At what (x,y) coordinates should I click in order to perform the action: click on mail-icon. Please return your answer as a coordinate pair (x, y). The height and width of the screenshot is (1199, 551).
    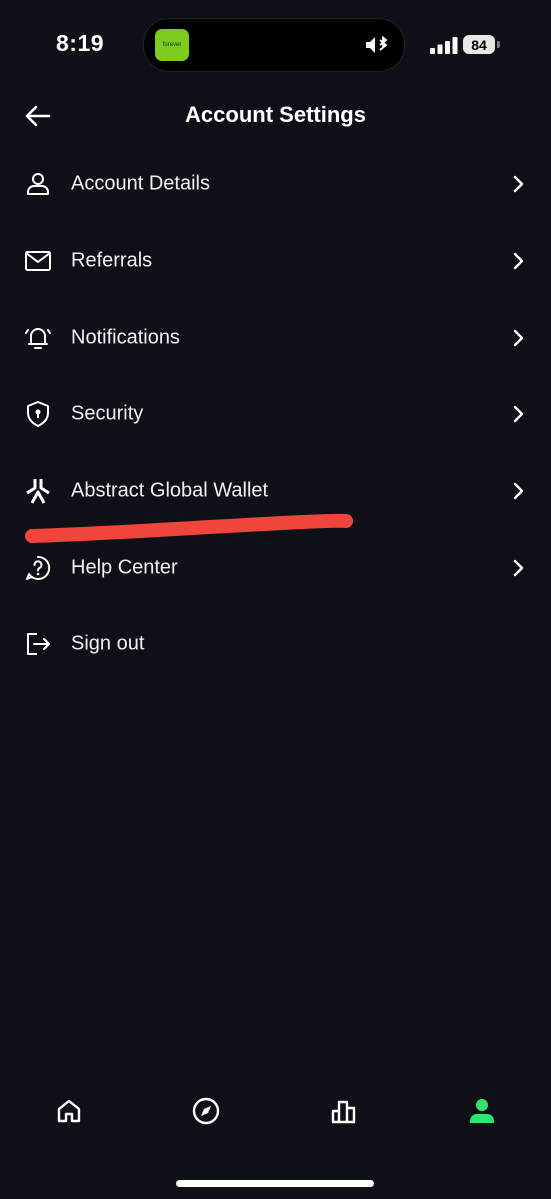
    Looking at the image, I should click on (38, 261).